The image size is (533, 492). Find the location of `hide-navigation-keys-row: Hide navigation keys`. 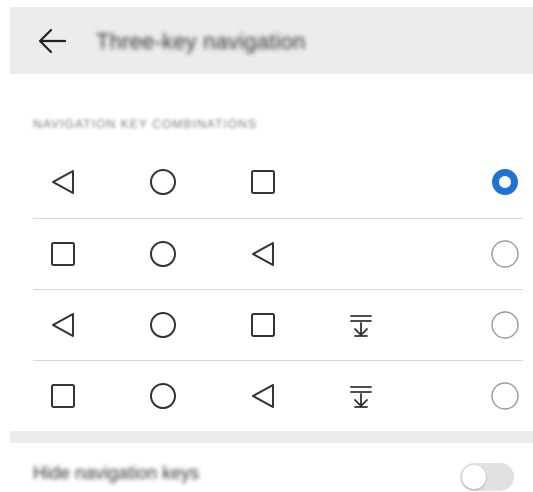

hide-navigation-keys-row: Hide navigation keys is located at coordinates (266, 467).